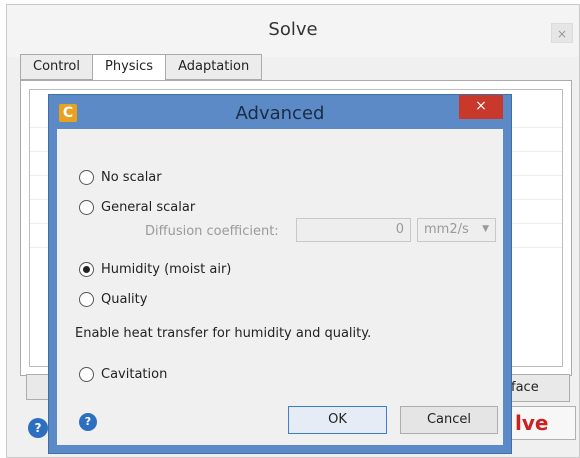 The width and height of the screenshot is (580, 458). Describe the element at coordinates (129, 67) in the screenshot. I see `tab-physics: Physics` at that location.